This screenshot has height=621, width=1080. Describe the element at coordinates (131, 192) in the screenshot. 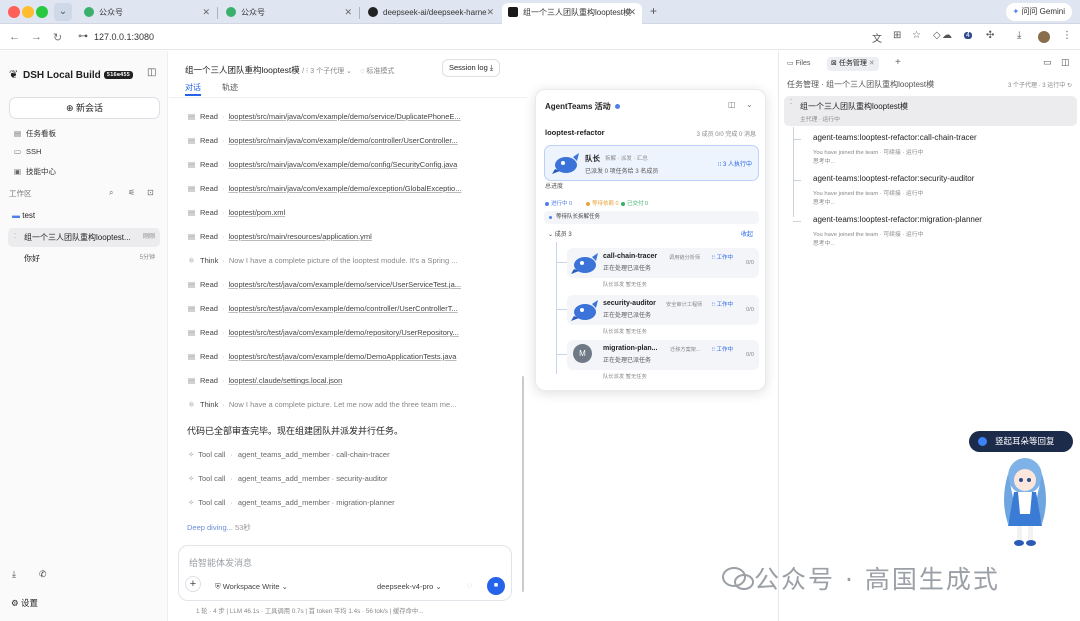

I see `filter-icon: ⚟` at that location.